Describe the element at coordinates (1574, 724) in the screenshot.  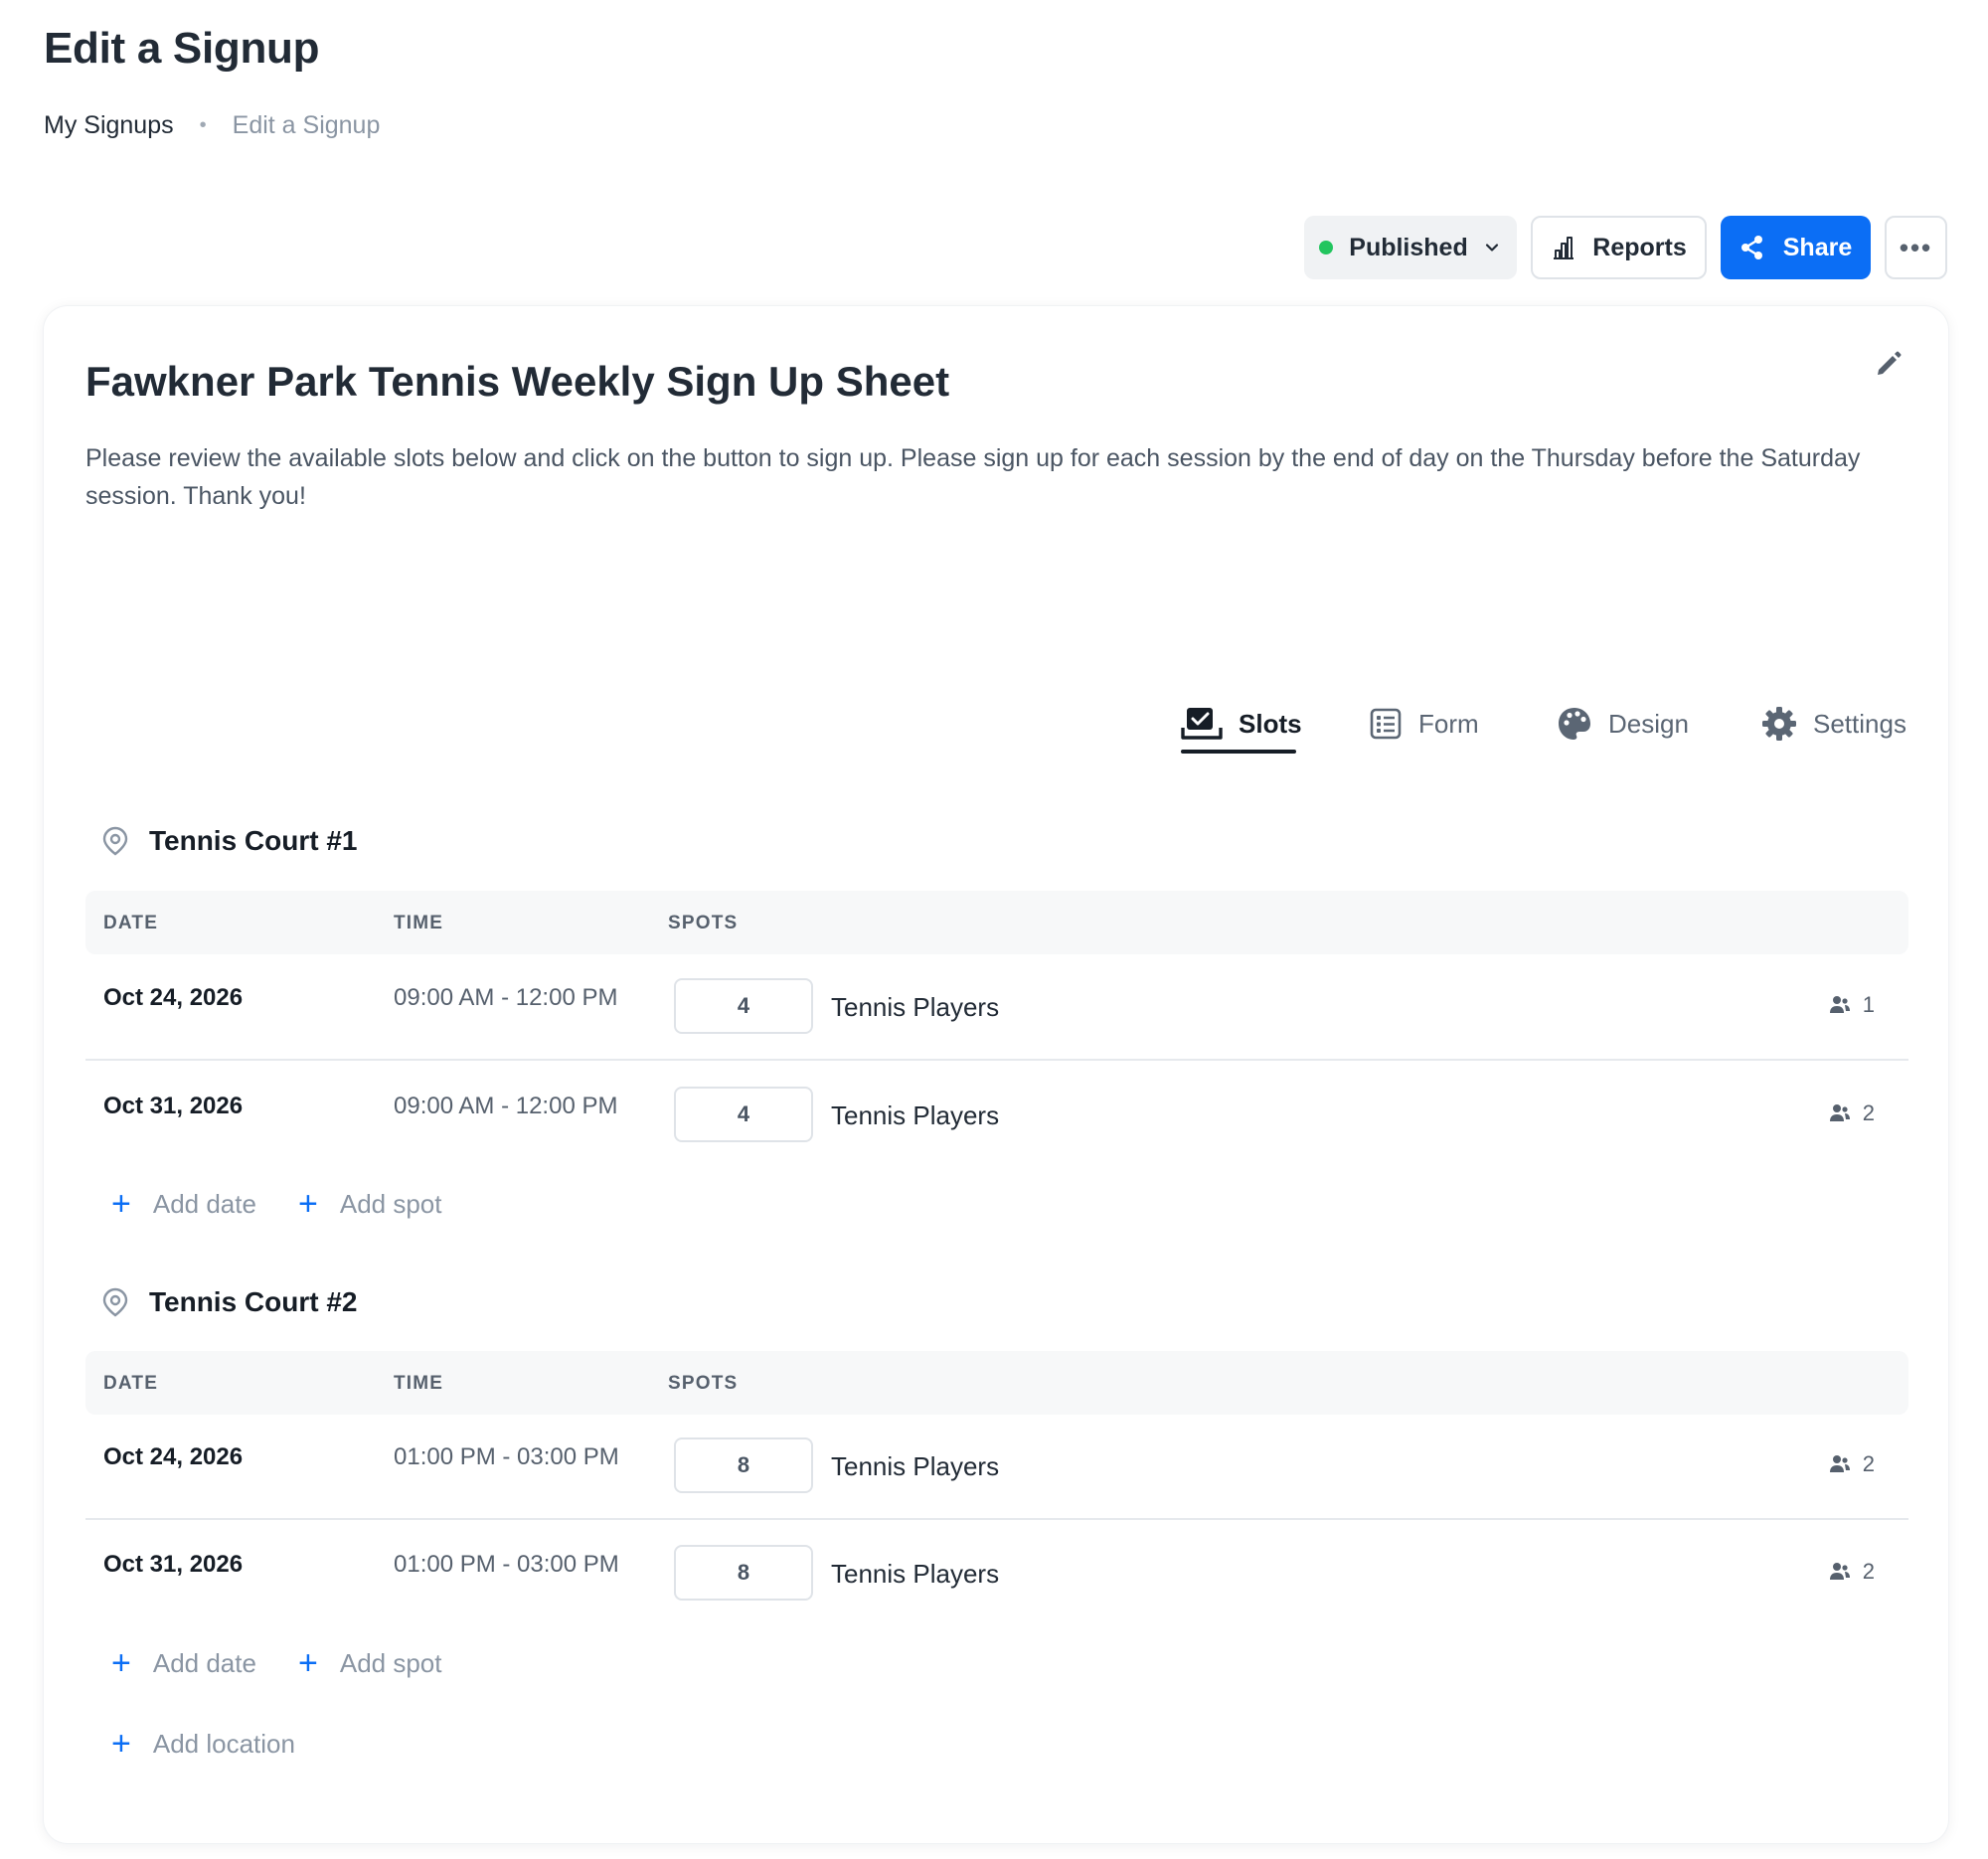
I see `palette-icon` at that location.